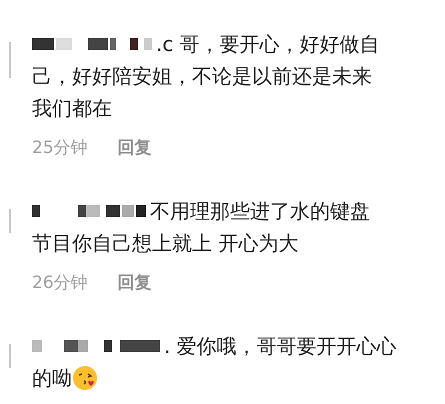 This screenshot has width=445, height=404. I want to click on comment-text: . 爱你哦，哥哥要开开心心, so click(280, 346).